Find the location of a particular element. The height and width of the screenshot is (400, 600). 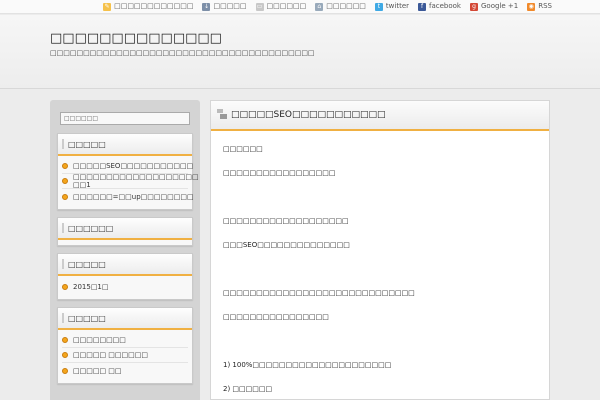

top-nav-label: facebook is located at coordinates (445, 6).